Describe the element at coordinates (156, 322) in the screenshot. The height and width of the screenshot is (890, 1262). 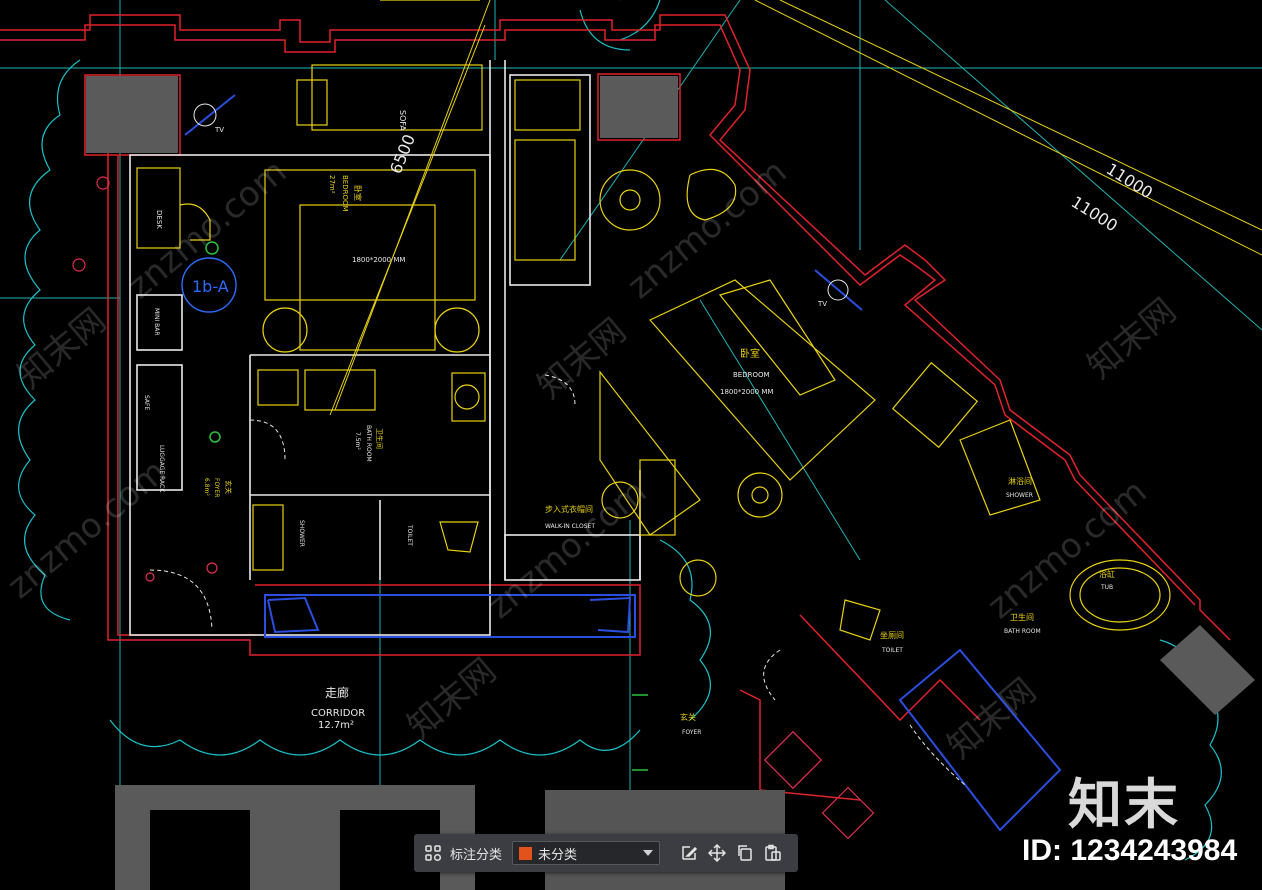
I see `label-minibar: MINI BAR` at that location.